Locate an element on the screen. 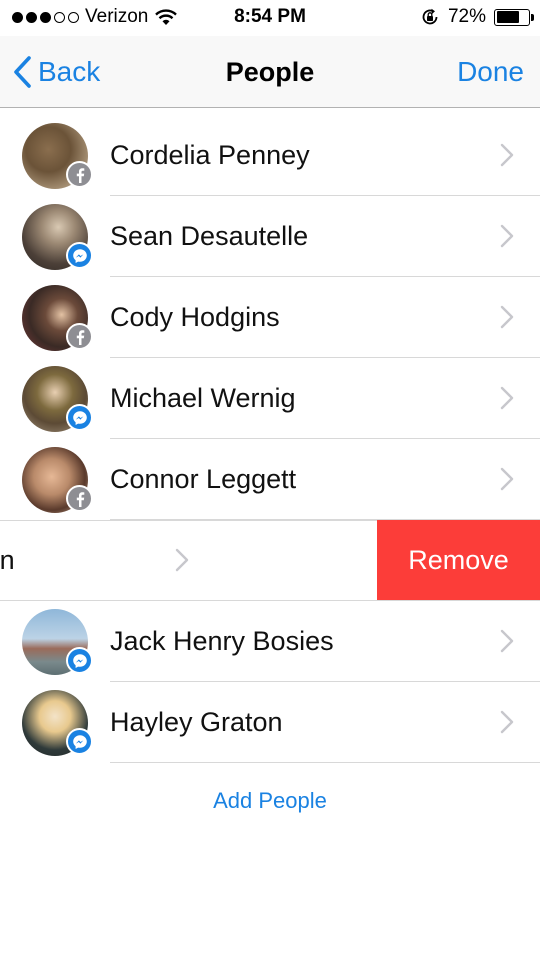 The image size is (540, 960). person-row: Cody Hodgins is located at coordinates (270, 317).